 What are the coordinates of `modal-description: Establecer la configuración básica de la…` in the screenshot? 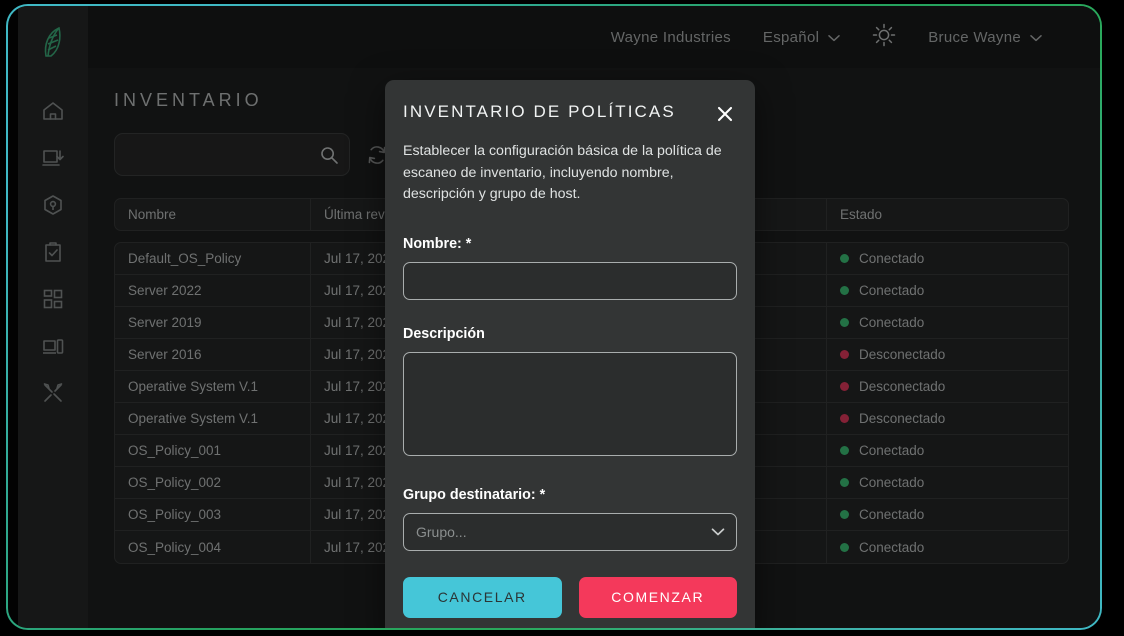 It's located at (562, 173).